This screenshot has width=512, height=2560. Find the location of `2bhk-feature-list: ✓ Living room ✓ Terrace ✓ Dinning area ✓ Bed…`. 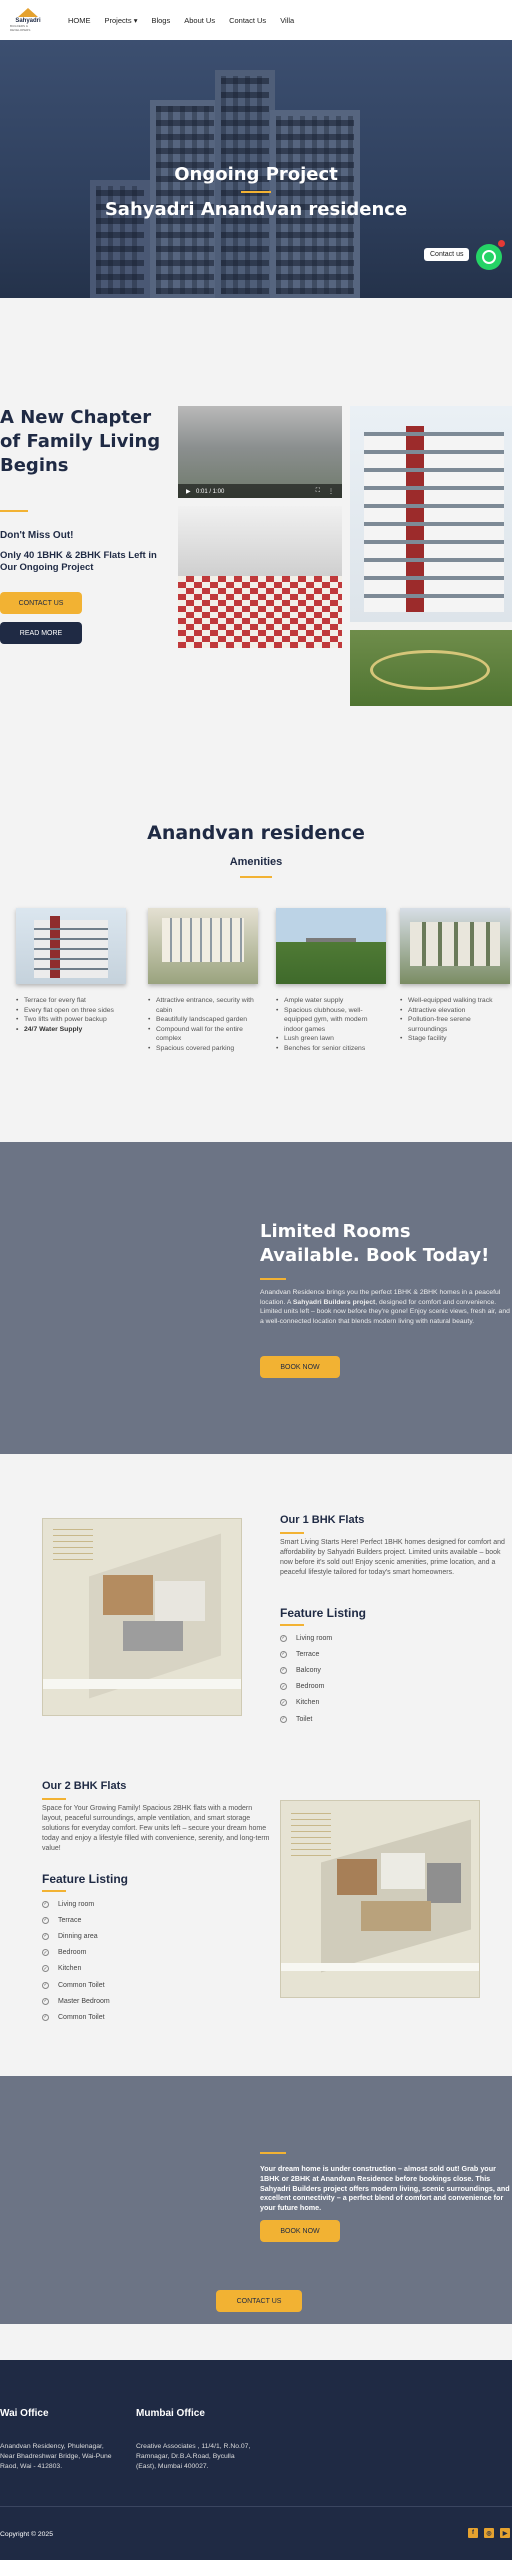

2bhk-feature-list: ✓ Living room ✓ Terrace ✓ Dinning area ✓ Bed… is located at coordinates (76, 1961).